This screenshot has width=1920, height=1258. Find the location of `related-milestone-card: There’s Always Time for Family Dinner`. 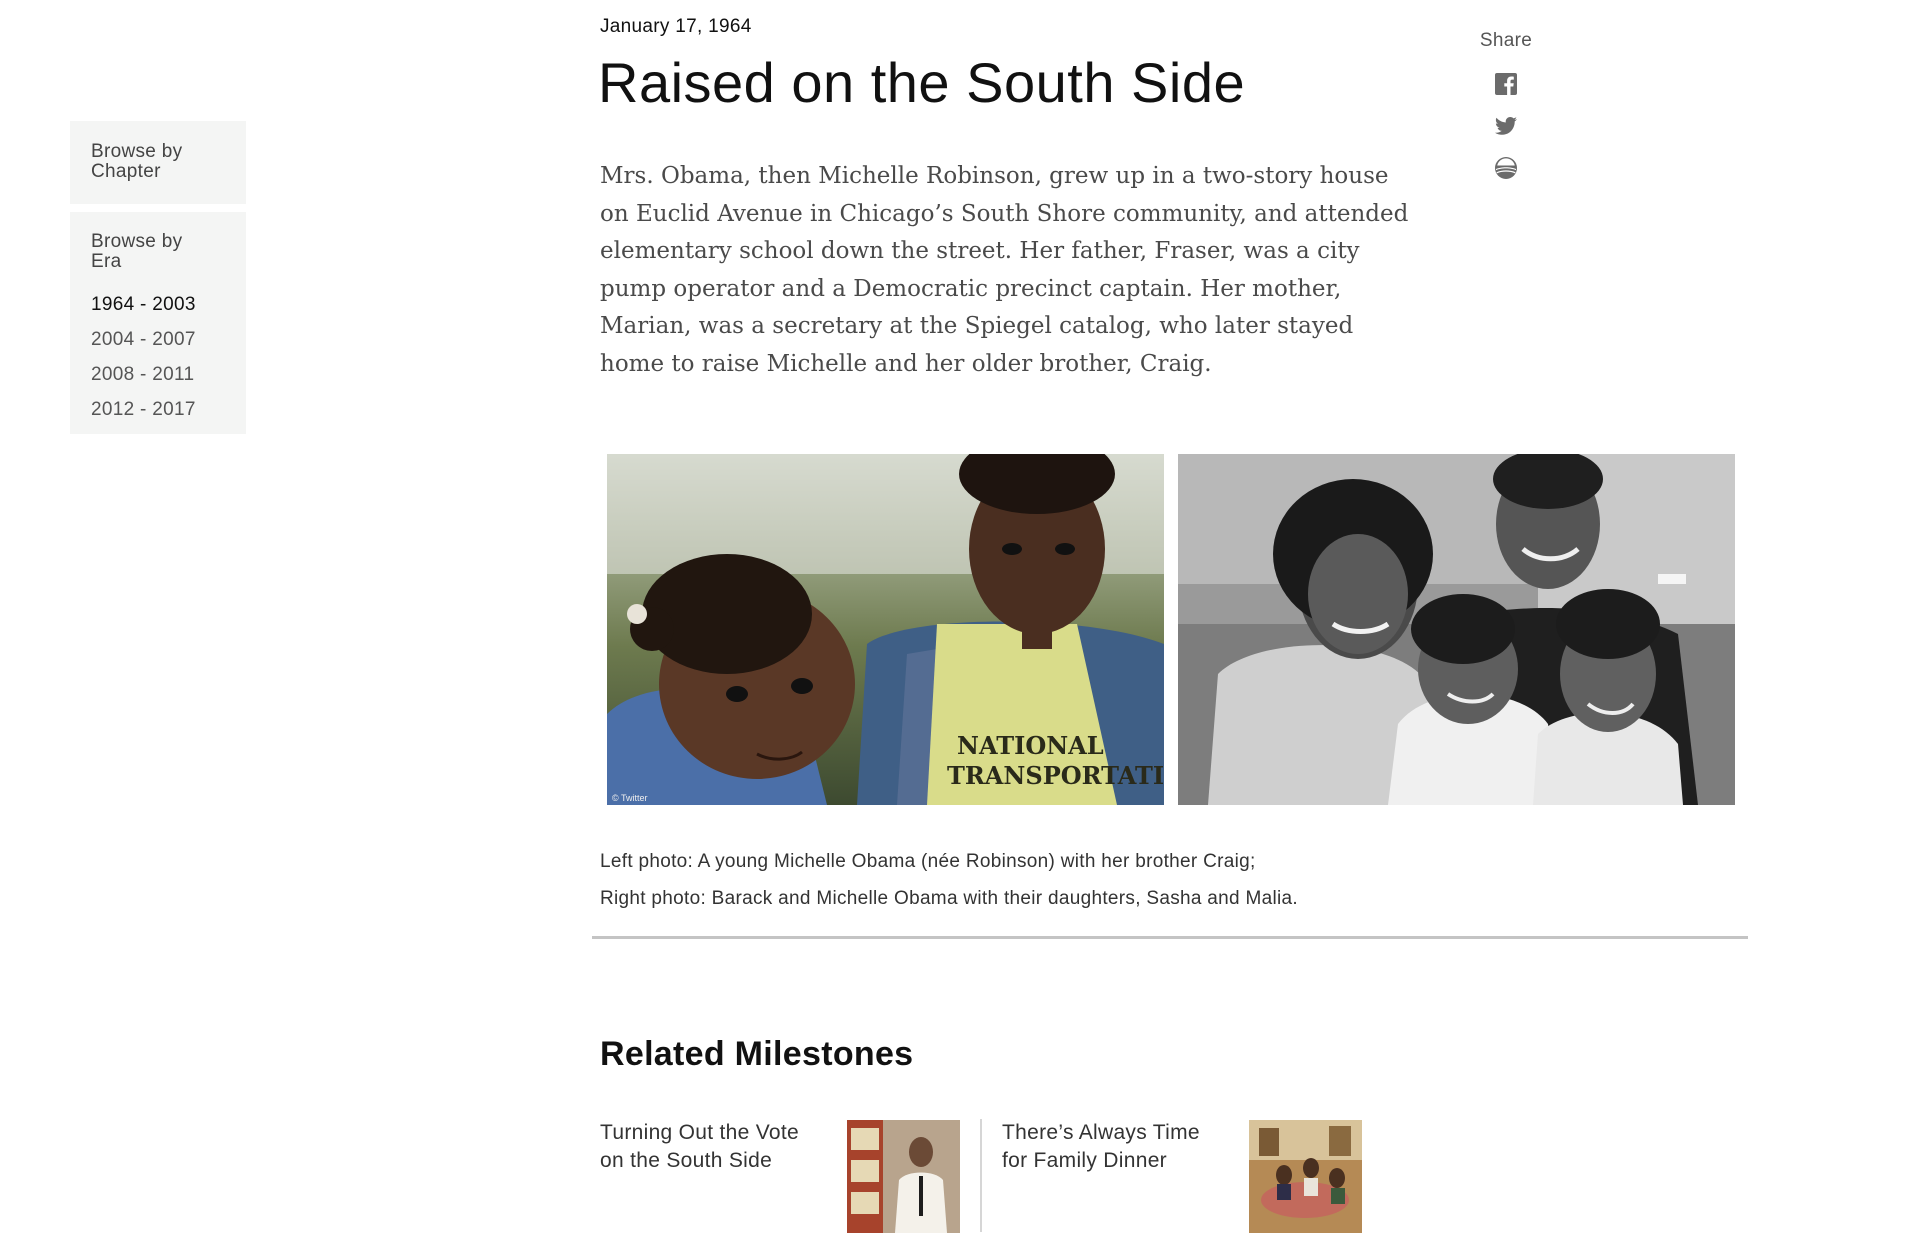

related-milestone-card: There’s Always Time for Family Dinner is located at coordinates (1192, 1176).